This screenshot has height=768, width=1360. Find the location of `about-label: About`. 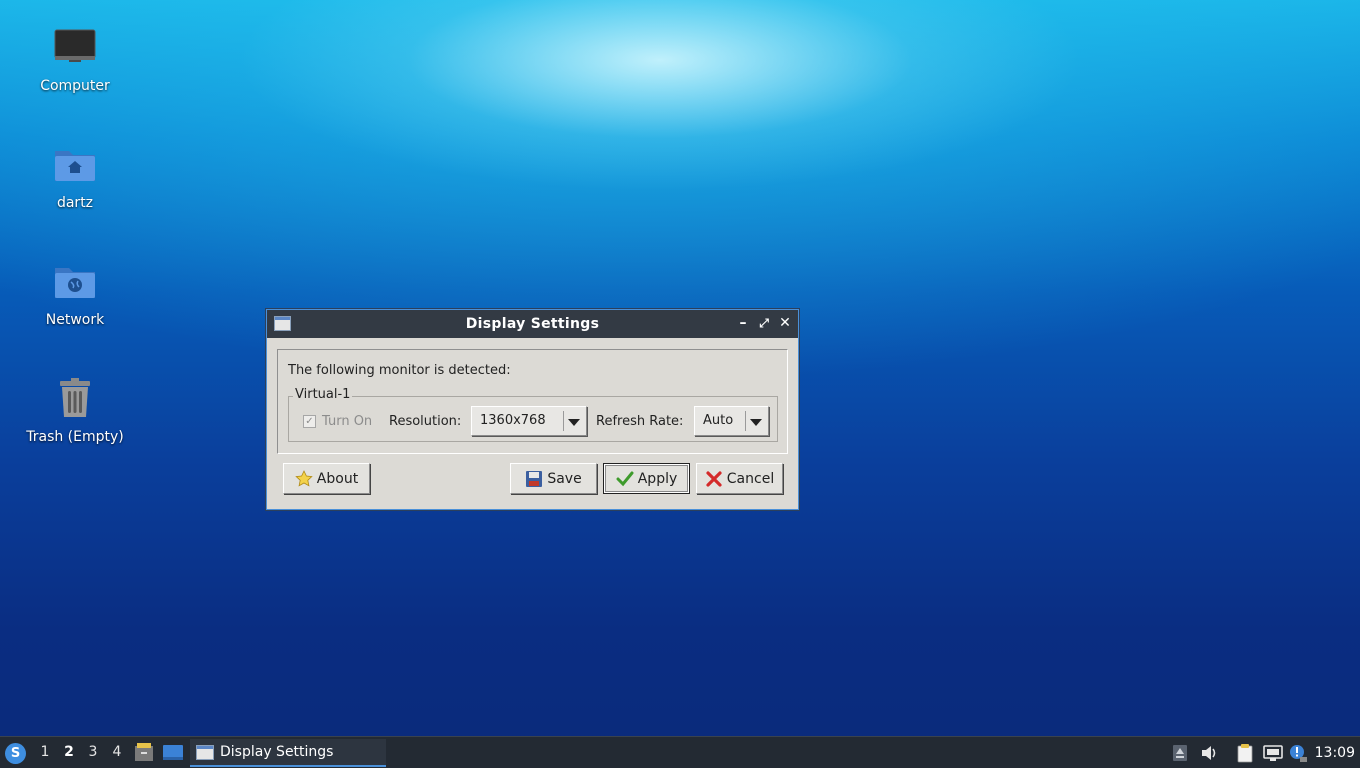

about-label: About is located at coordinates (337, 478).